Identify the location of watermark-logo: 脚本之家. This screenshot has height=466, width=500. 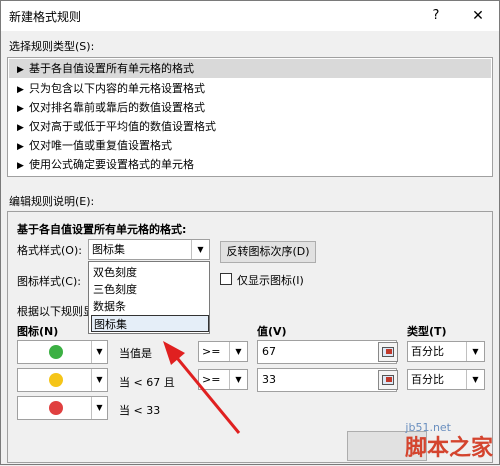
(448, 448).